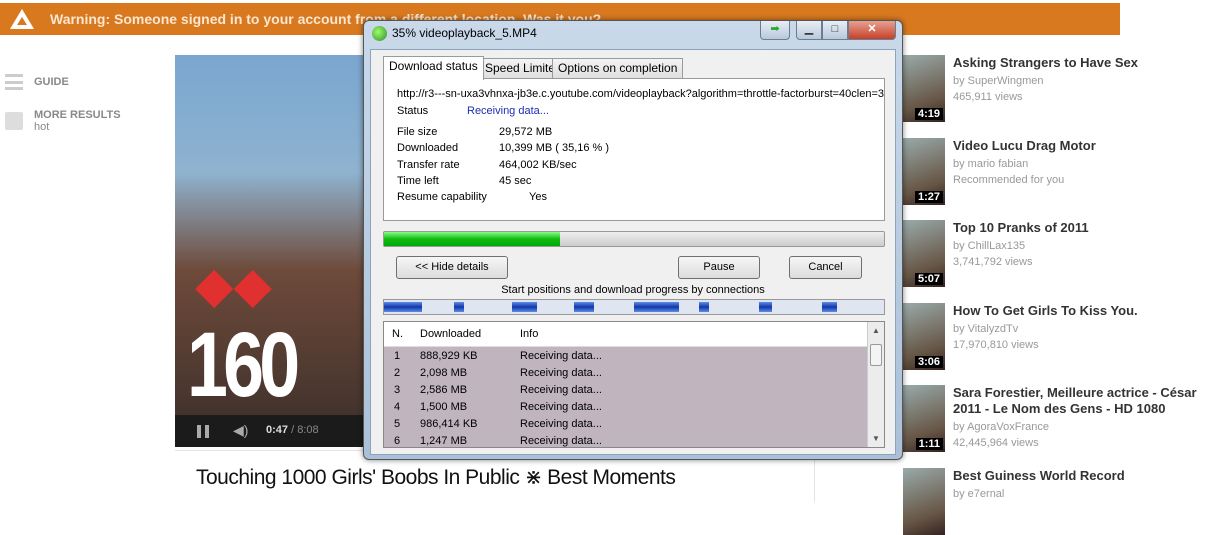 The width and height of the screenshot is (1225, 535). What do you see at coordinates (428, 164) in the screenshot?
I see `field-label: Transfer rate` at bounding box center [428, 164].